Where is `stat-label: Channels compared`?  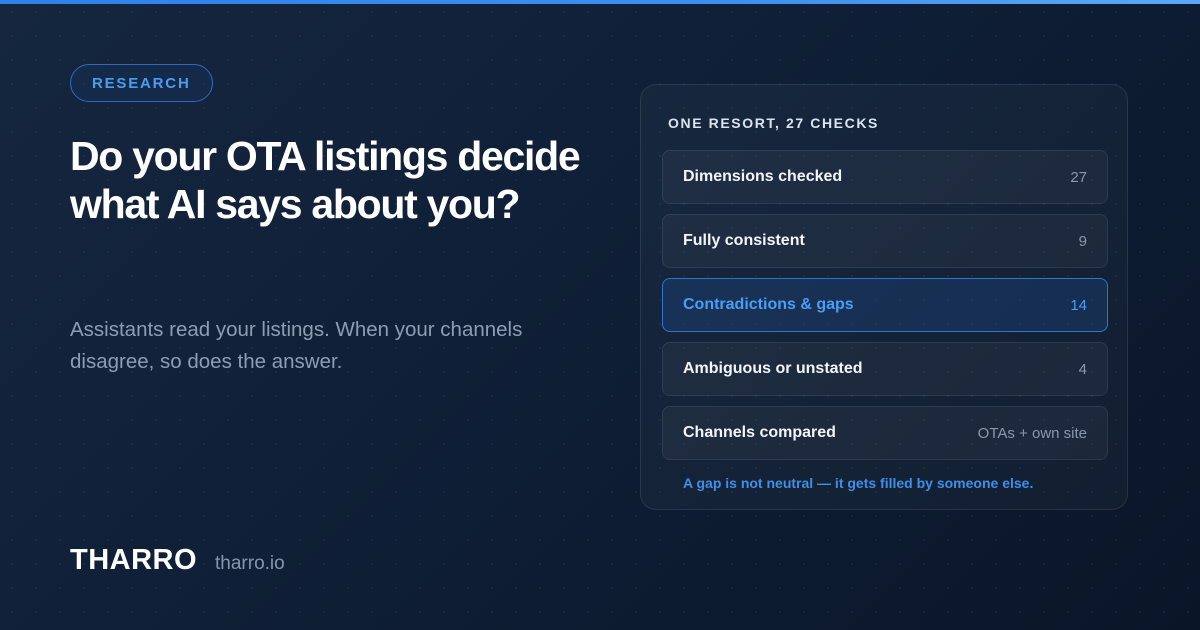 stat-label: Channels compared is located at coordinates (759, 432).